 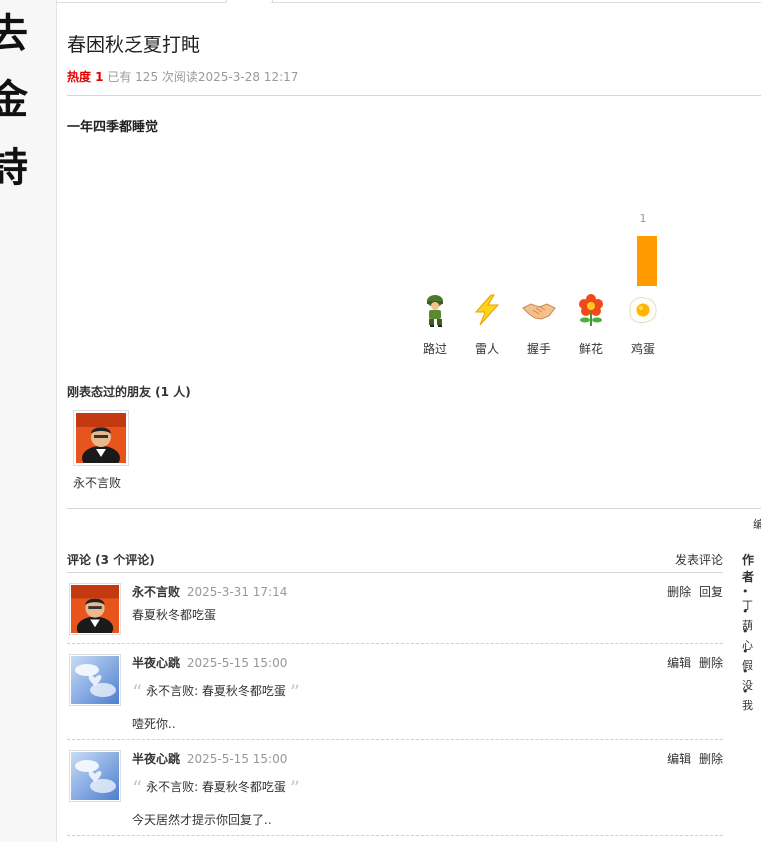 What do you see at coordinates (693, 591) in the screenshot?
I see `comment-actions: 删除 回复` at bounding box center [693, 591].